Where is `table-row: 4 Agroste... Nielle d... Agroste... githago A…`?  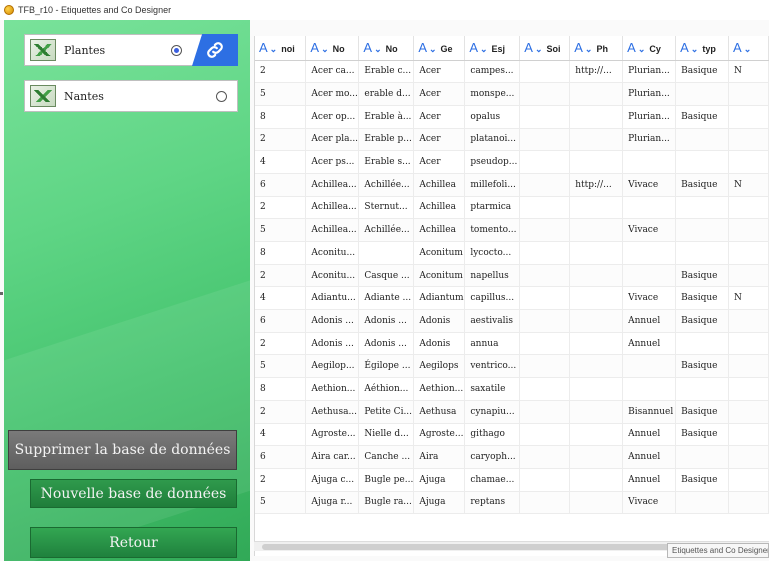
table-row: 4 Agroste... Nielle d... Agroste... githago A… is located at coordinates (512, 435).